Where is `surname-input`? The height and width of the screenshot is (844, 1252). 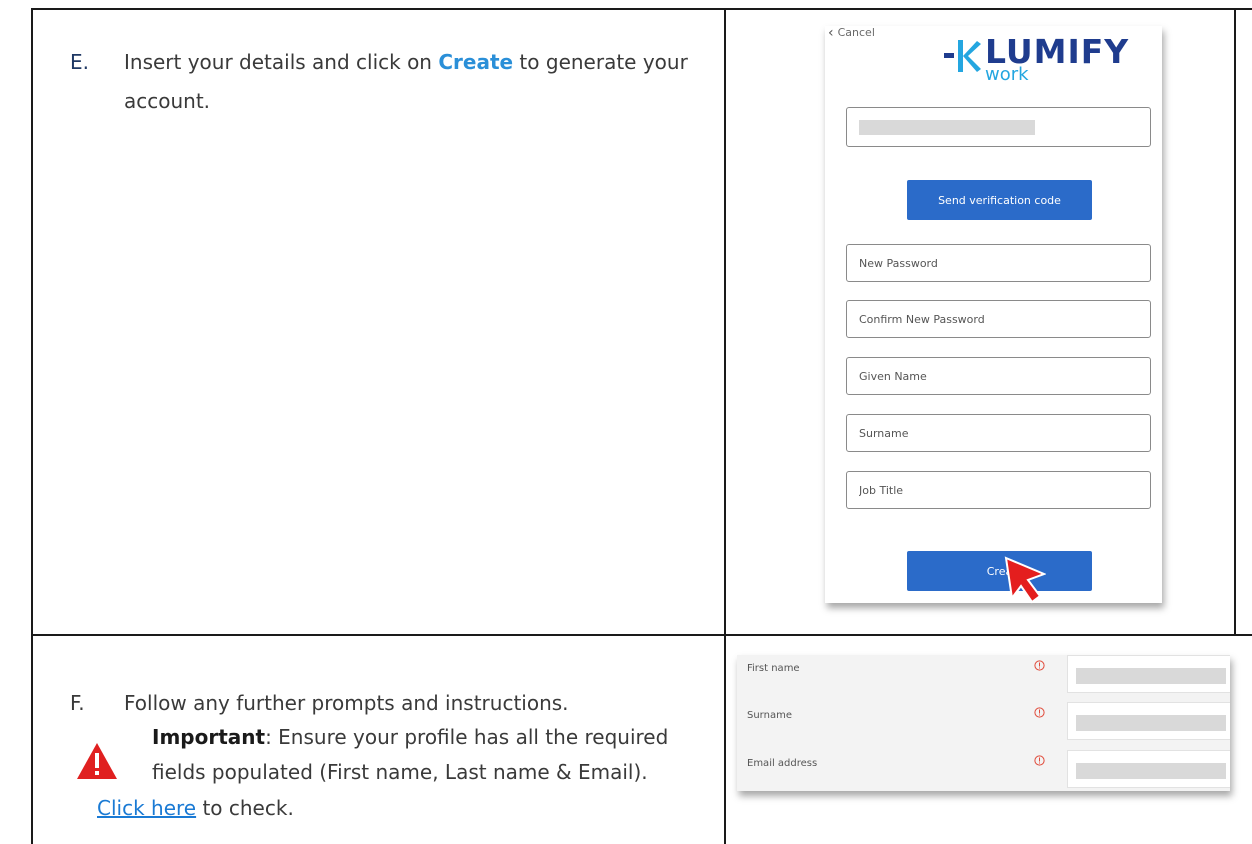
surname-input is located at coordinates (998, 433).